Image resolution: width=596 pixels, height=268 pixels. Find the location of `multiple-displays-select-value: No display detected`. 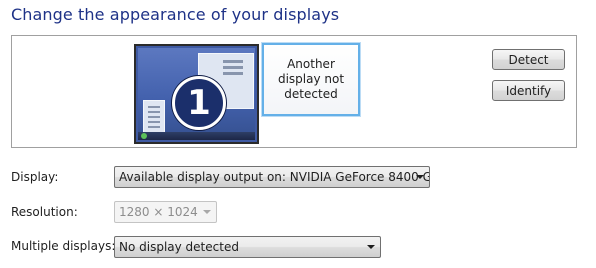

multiple-displays-select-value: No display detected is located at coordinates (179, 247).